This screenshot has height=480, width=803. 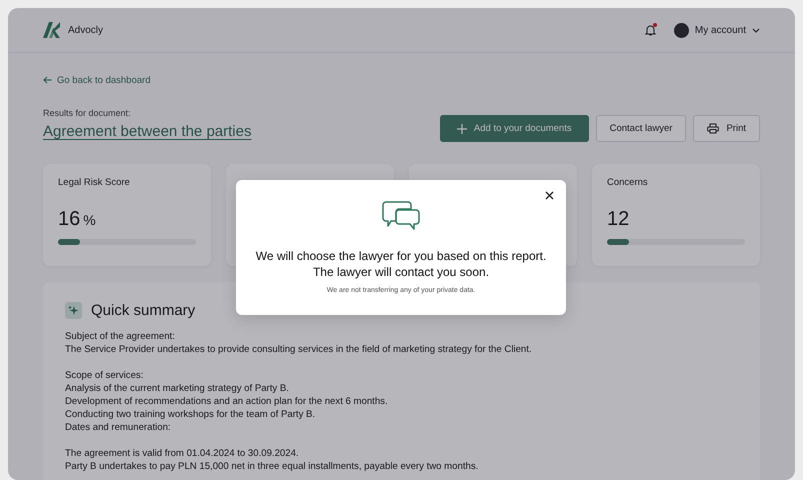 What do you see at coordinates (227, 401) in the screenshot?
I see `summary-line: Development of recommendations and an action plan for the next 6 months.` at bounding box center [227, 401].